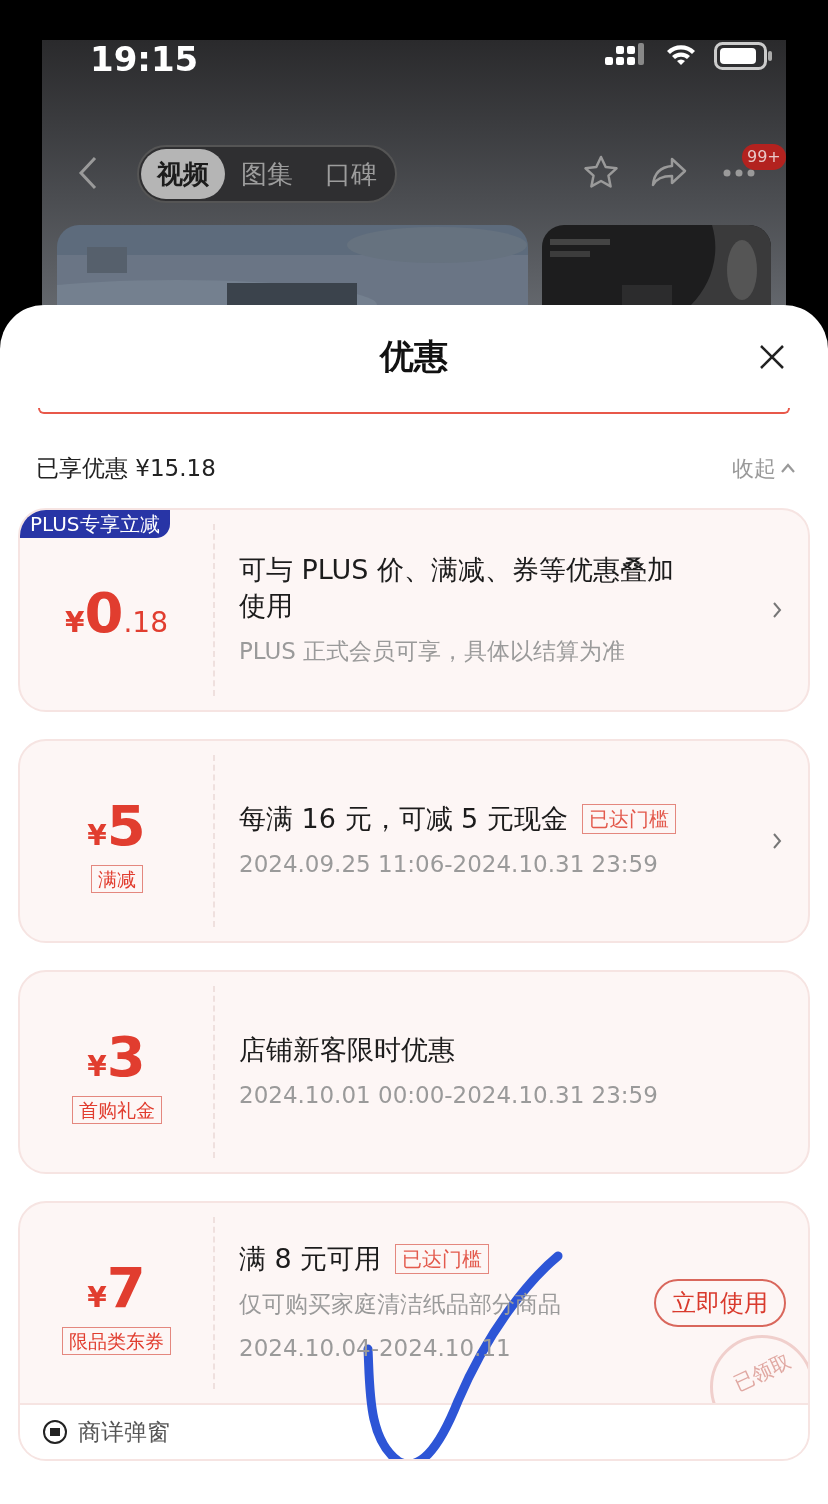 The image size is (828, 1504). I want to click on coupon-title: 每满 16 元，可减 5 元现金, so click(403, 818).